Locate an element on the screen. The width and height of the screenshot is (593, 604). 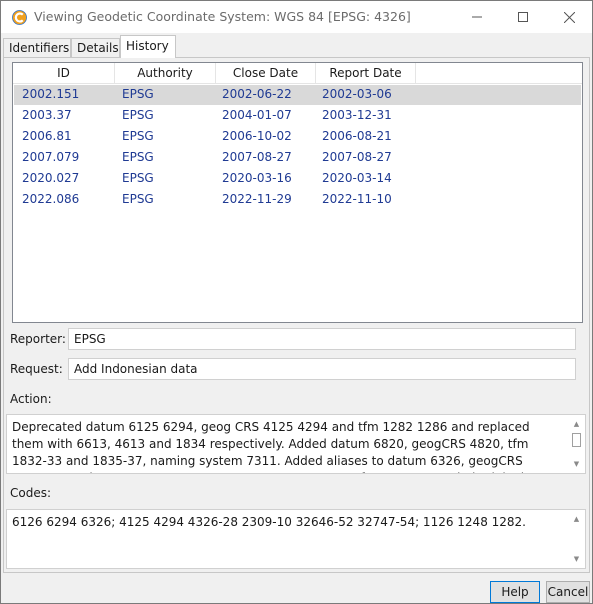
cell-report-date: 2006-08-21 is located at coordinates (357, 136).